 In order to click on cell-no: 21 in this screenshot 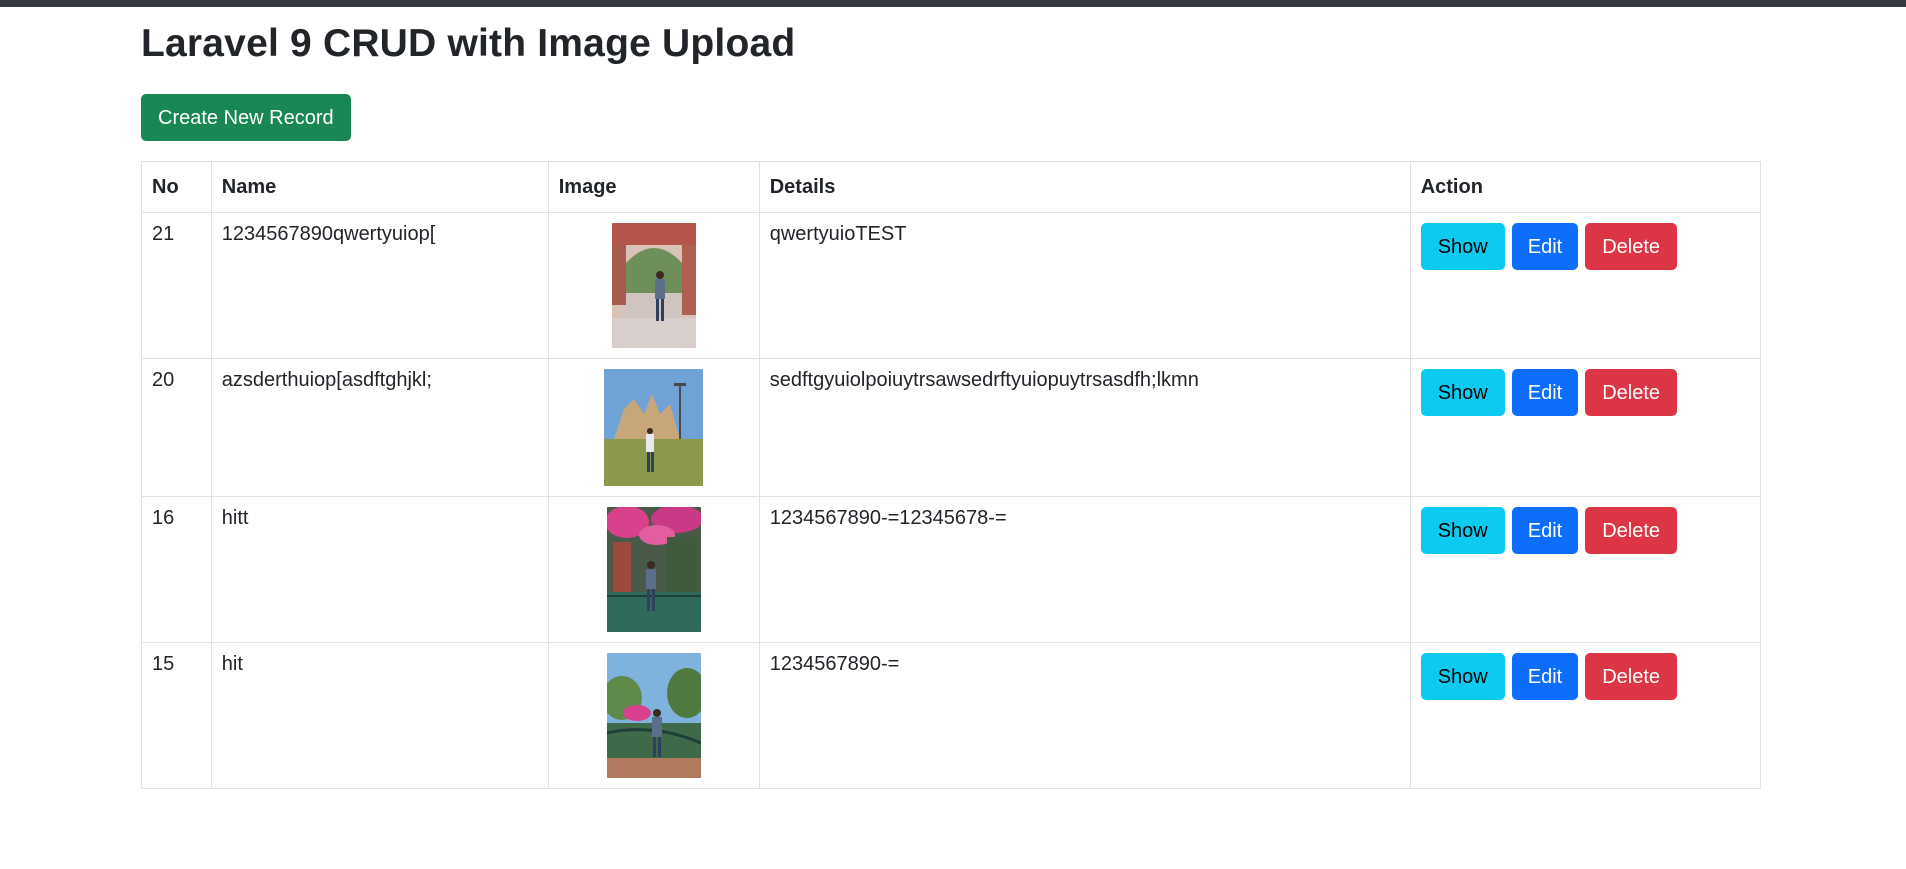, I will do `click(176, 285)`.